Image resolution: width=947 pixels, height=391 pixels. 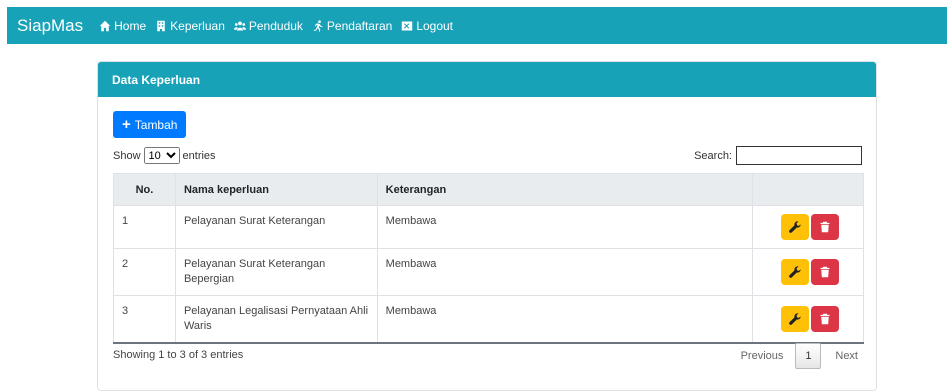 I want to click on previous-button: Previous, so click(x=762, y=356).